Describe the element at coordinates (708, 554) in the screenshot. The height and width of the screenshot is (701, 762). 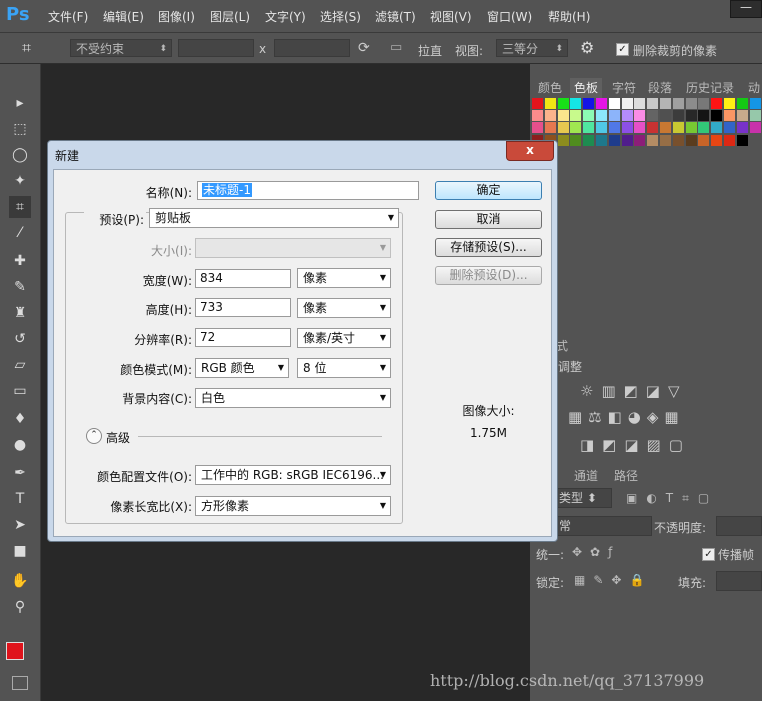
I see `propagate-checkbox: ✓` at that location.